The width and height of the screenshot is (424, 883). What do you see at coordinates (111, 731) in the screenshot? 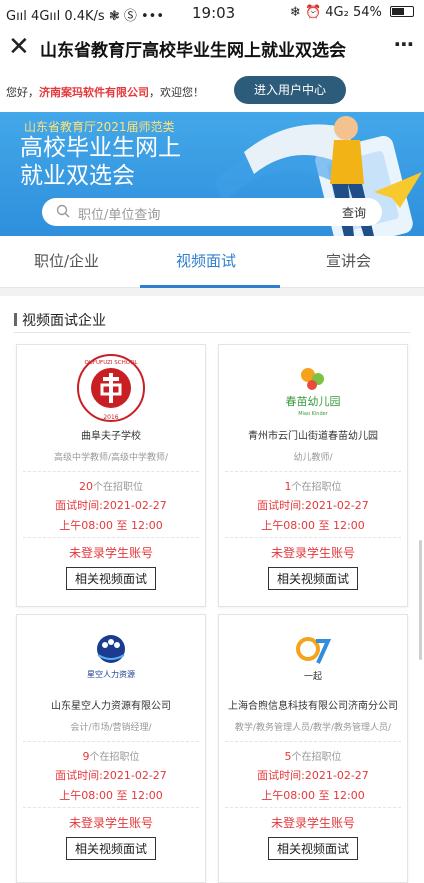
I see `company-jobs: 会计/市场/营销经理/` at bounding box center [111, 731].